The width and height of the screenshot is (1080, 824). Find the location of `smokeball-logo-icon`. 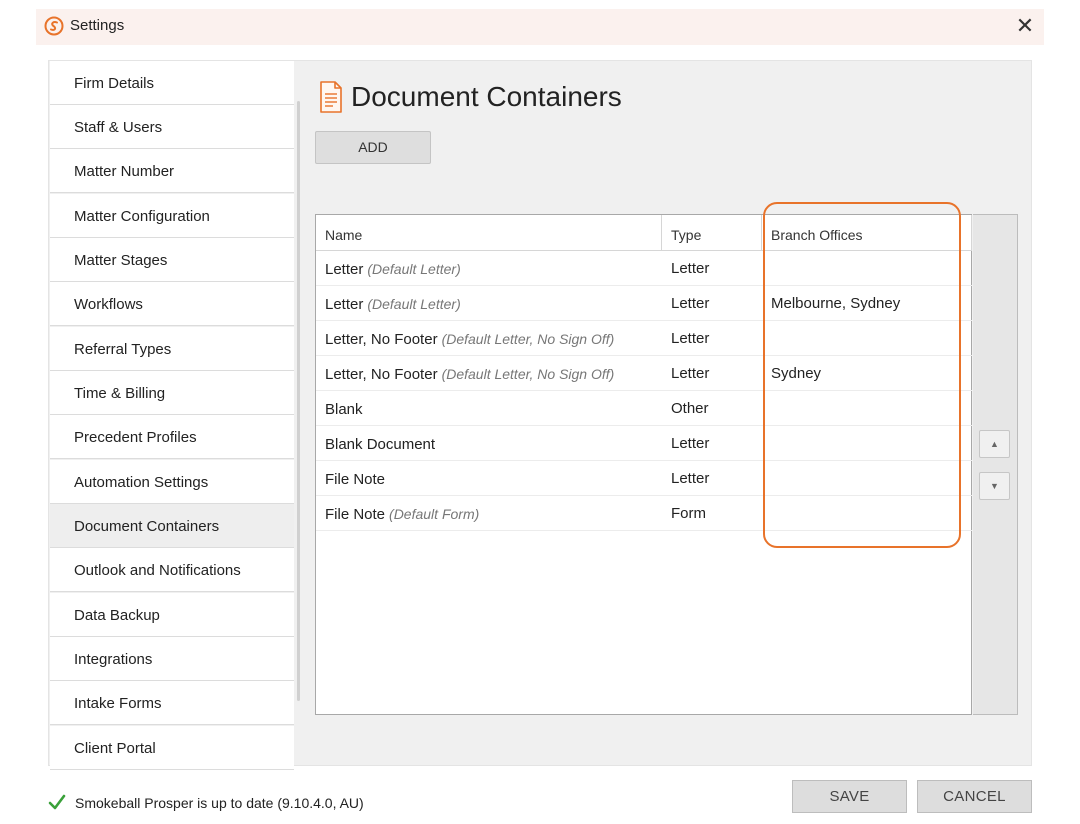

smokeball-logo-icon is located at coordinates (54, 26).